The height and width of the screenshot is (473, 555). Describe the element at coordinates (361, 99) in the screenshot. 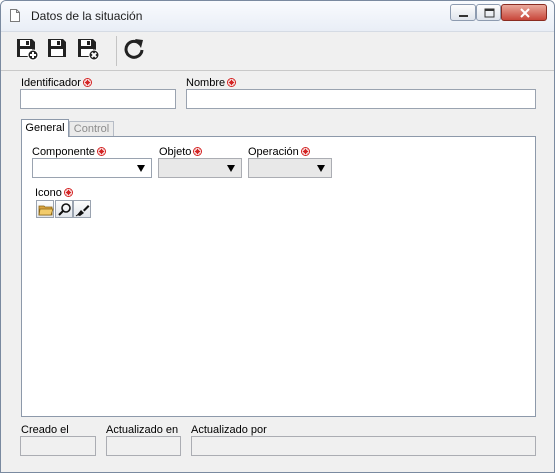

I see `nombre-input` at that location.